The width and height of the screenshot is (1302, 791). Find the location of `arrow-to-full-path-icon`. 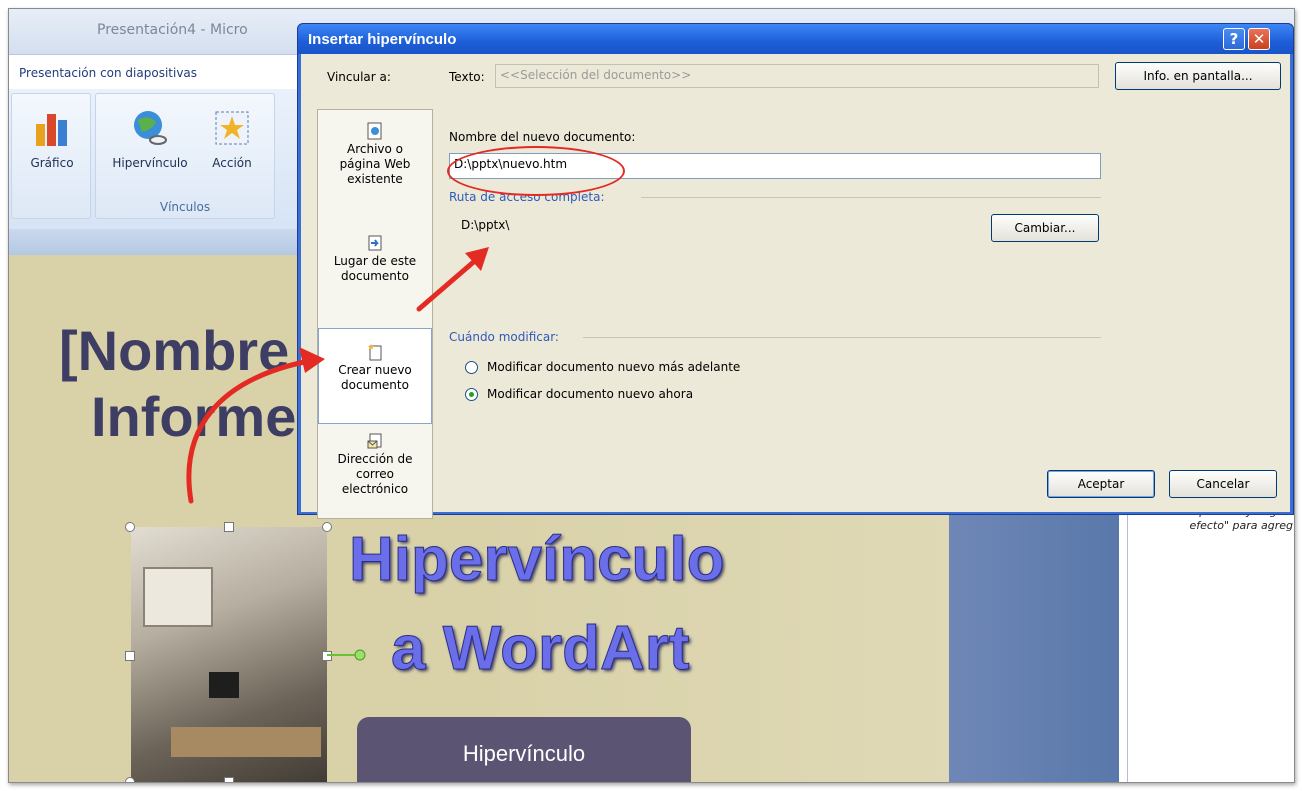

arrow-to-full-path-icon is located at coordinates (448, 284).